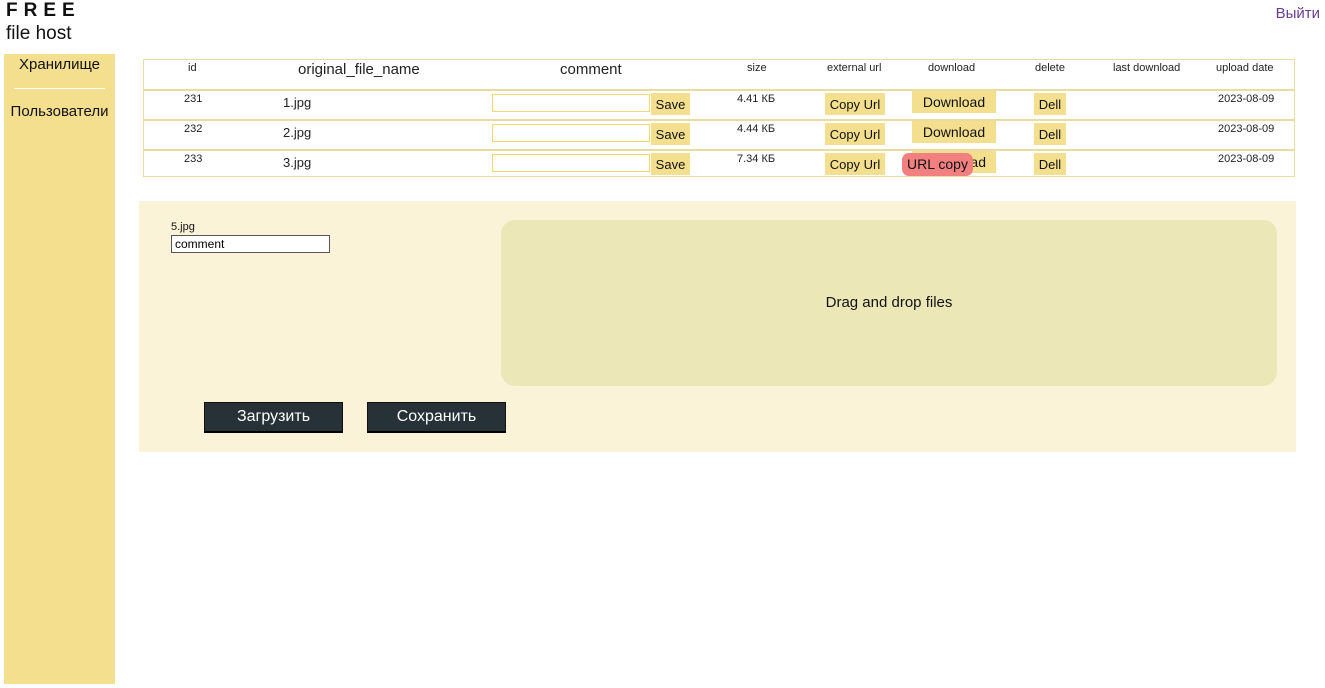  I want to click on row-id: 233, so click(193, 159).